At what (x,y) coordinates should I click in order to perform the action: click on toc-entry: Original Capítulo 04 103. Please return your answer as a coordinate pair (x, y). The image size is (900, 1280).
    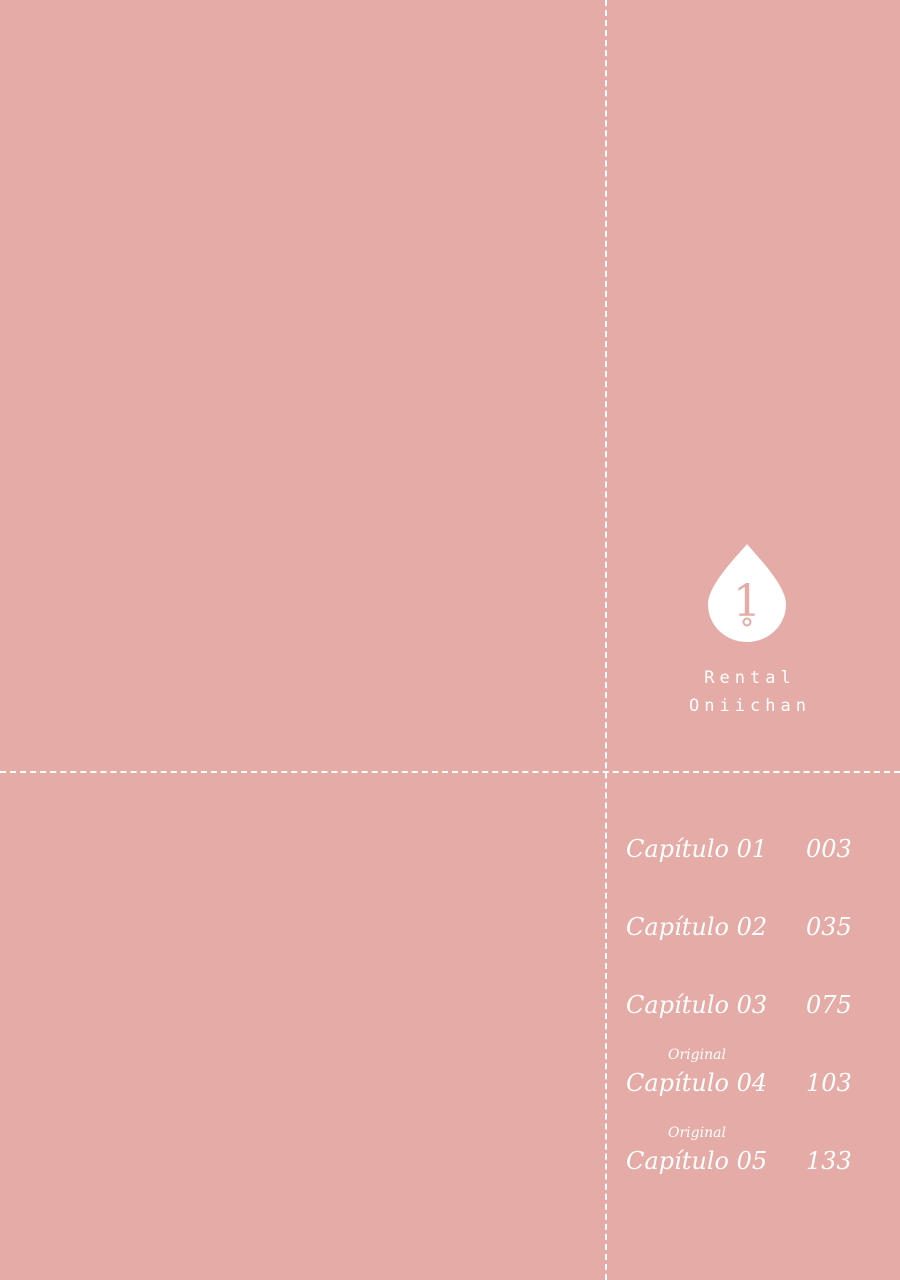
    Looking at the image, I should click on (751, 1095).